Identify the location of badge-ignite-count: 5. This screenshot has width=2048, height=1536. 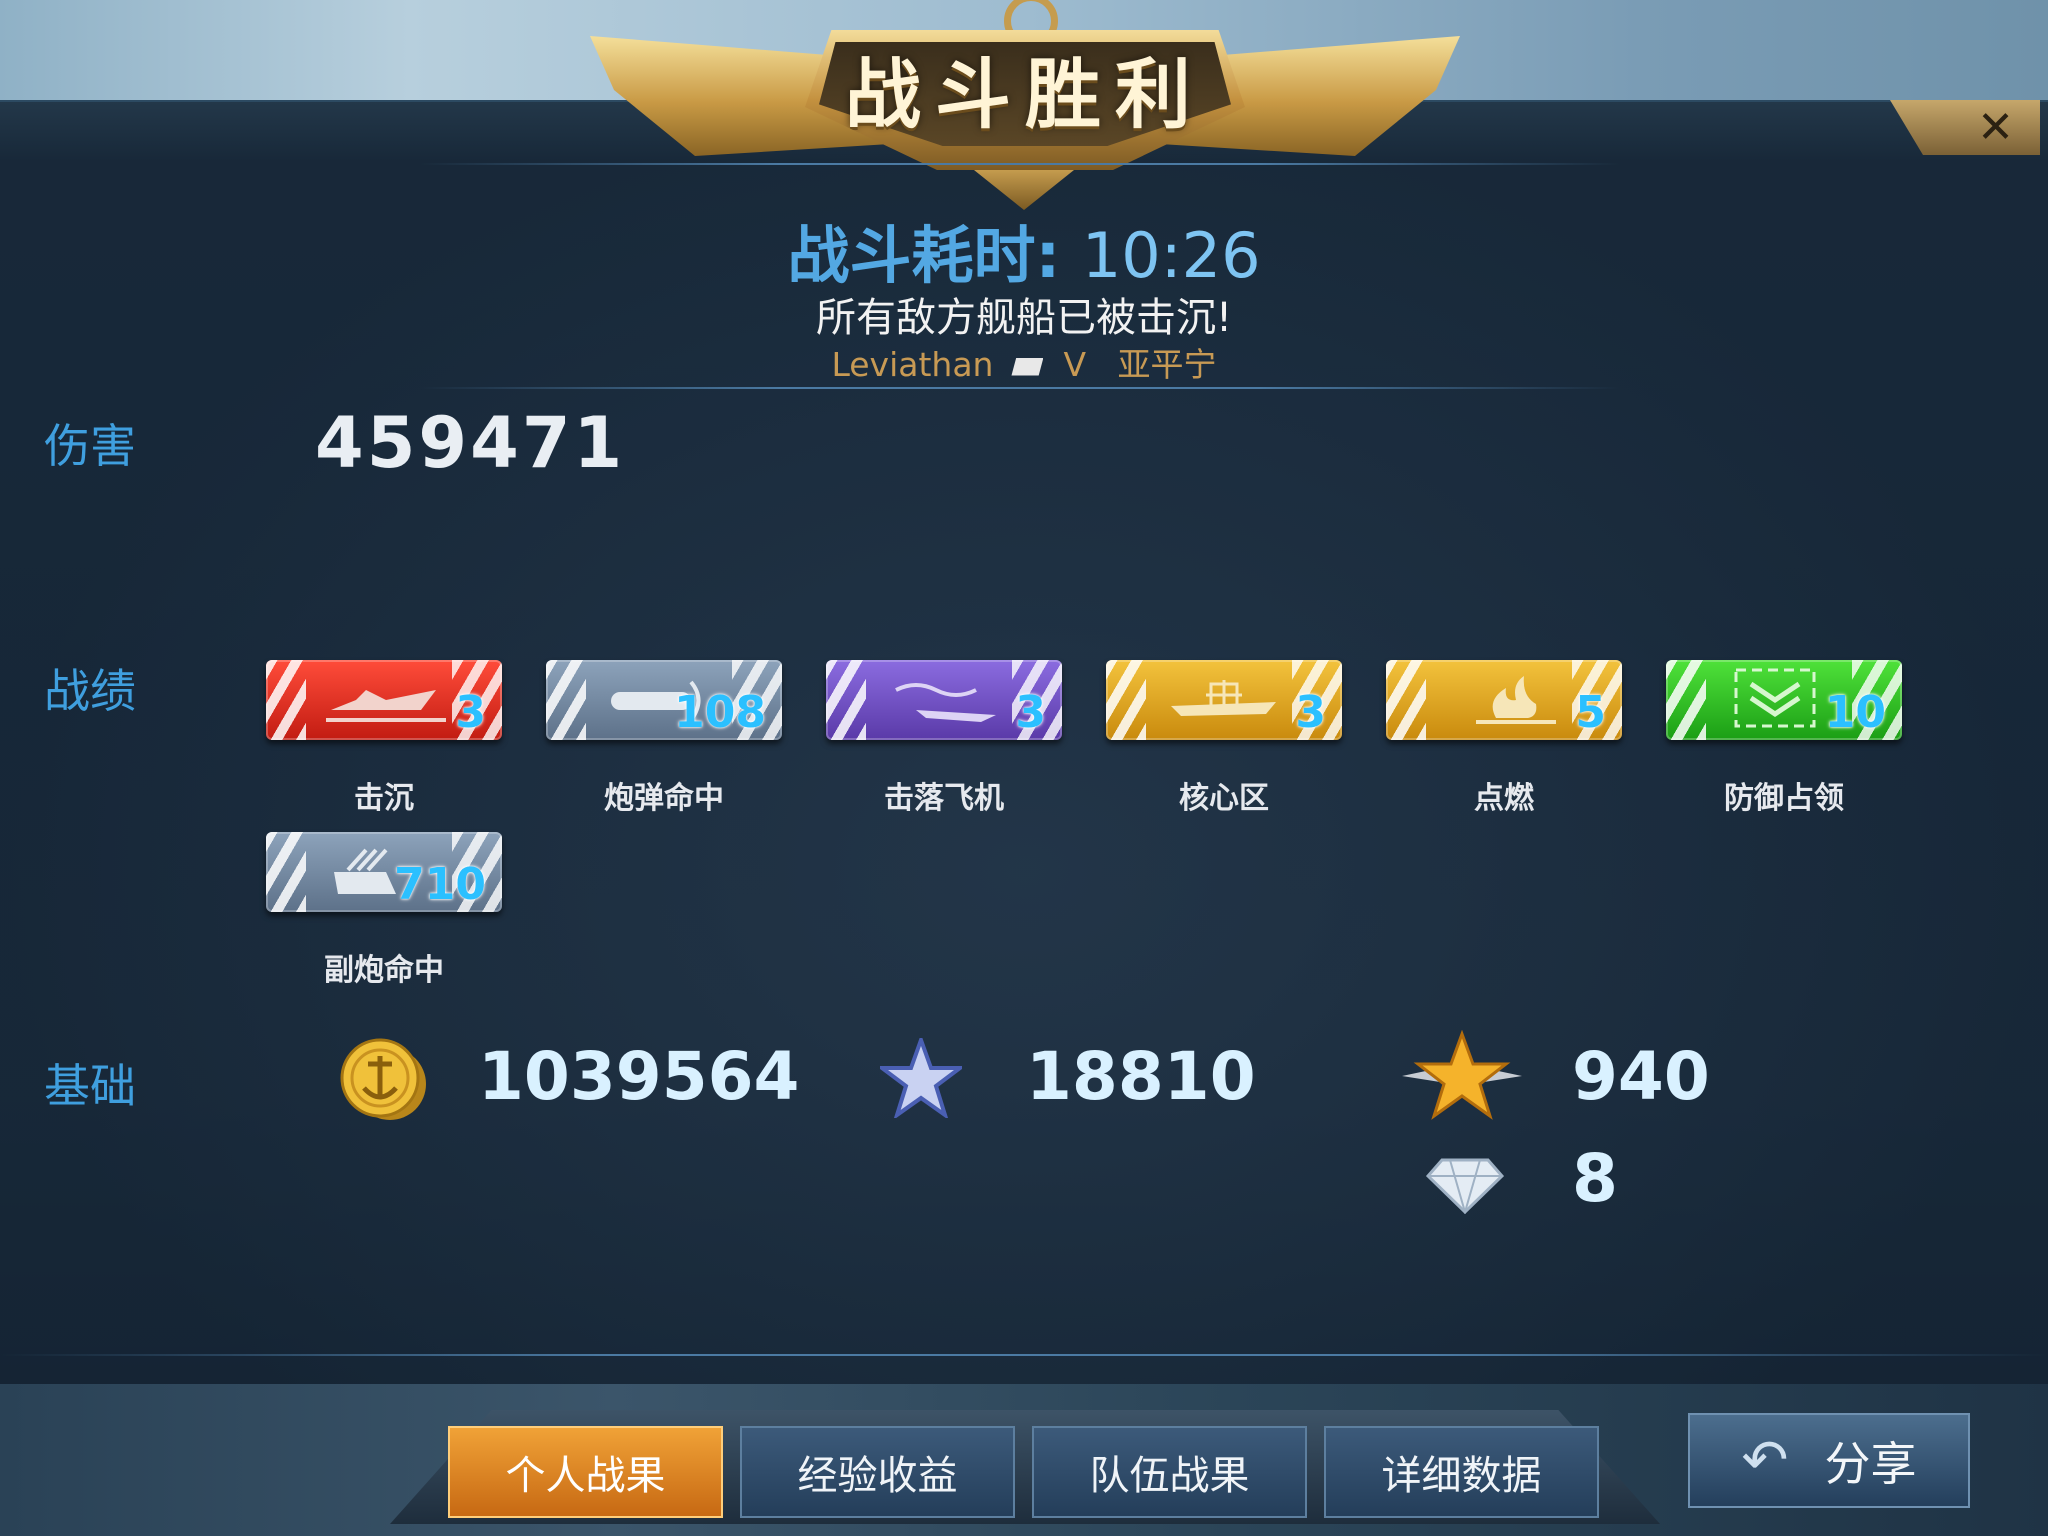
(1590, 712).